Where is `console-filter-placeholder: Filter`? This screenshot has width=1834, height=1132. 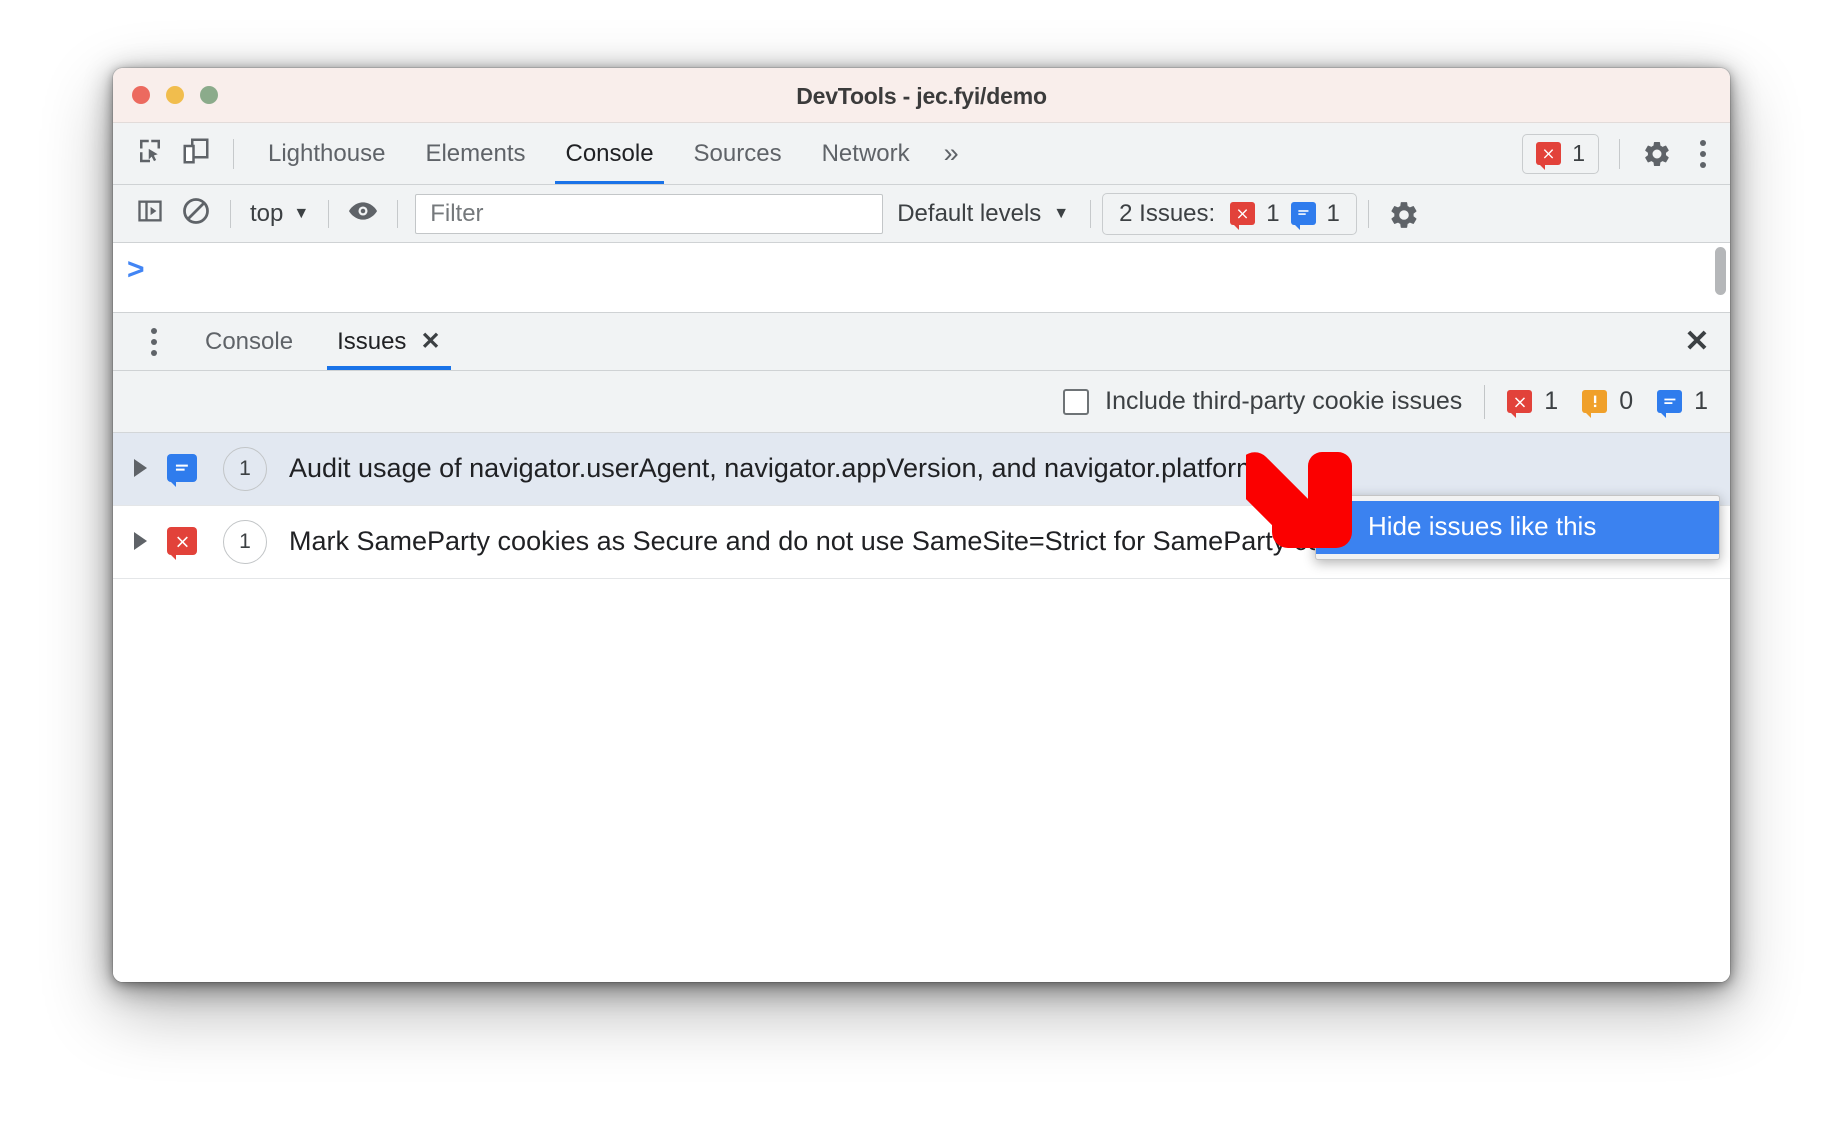
console-filter-placeholder: Filter is located at coordinates (457, 213).